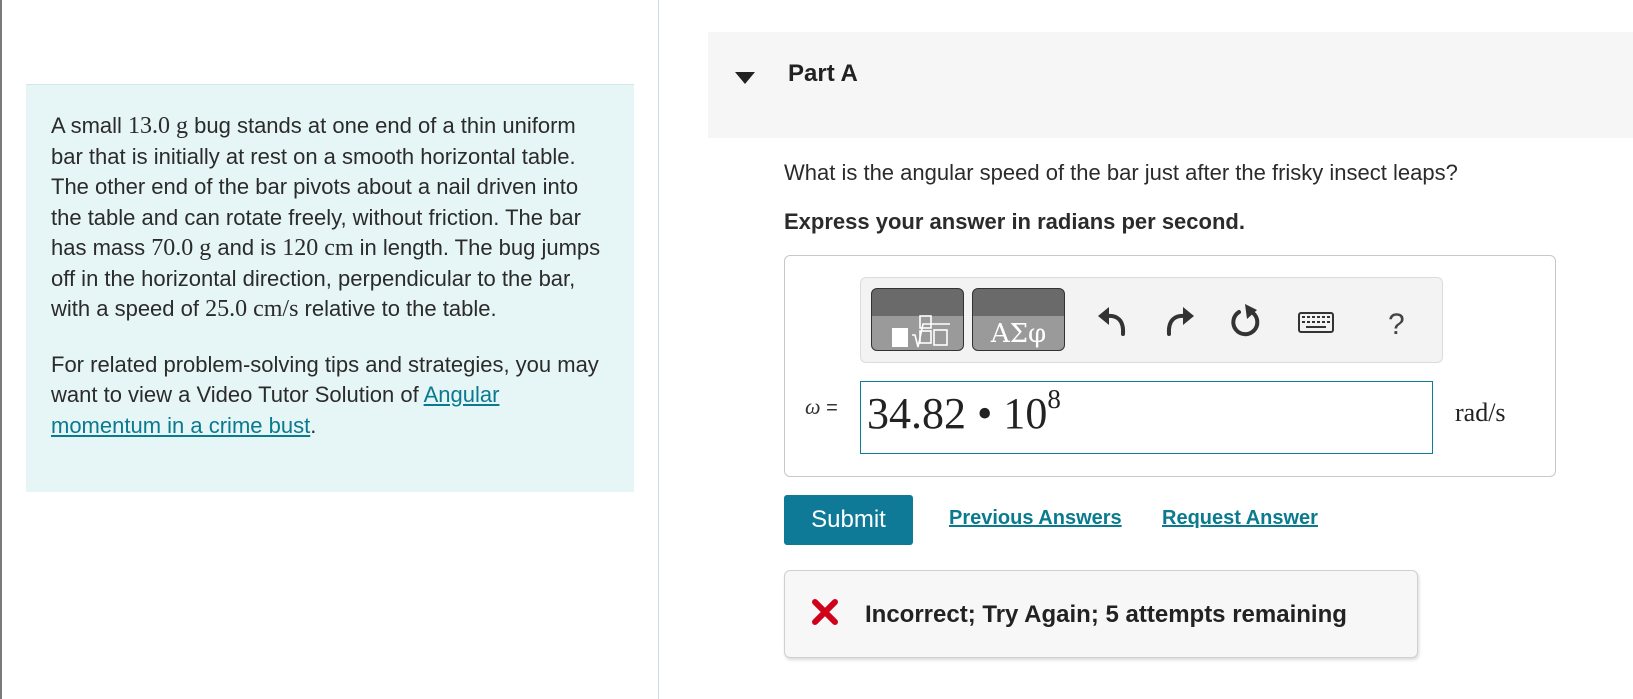 The width and height of the screenshot is (1633, 699). Describe the element at coordinates (745, 78) in the screenshot. I see `collapse-caret-icon` at that location.